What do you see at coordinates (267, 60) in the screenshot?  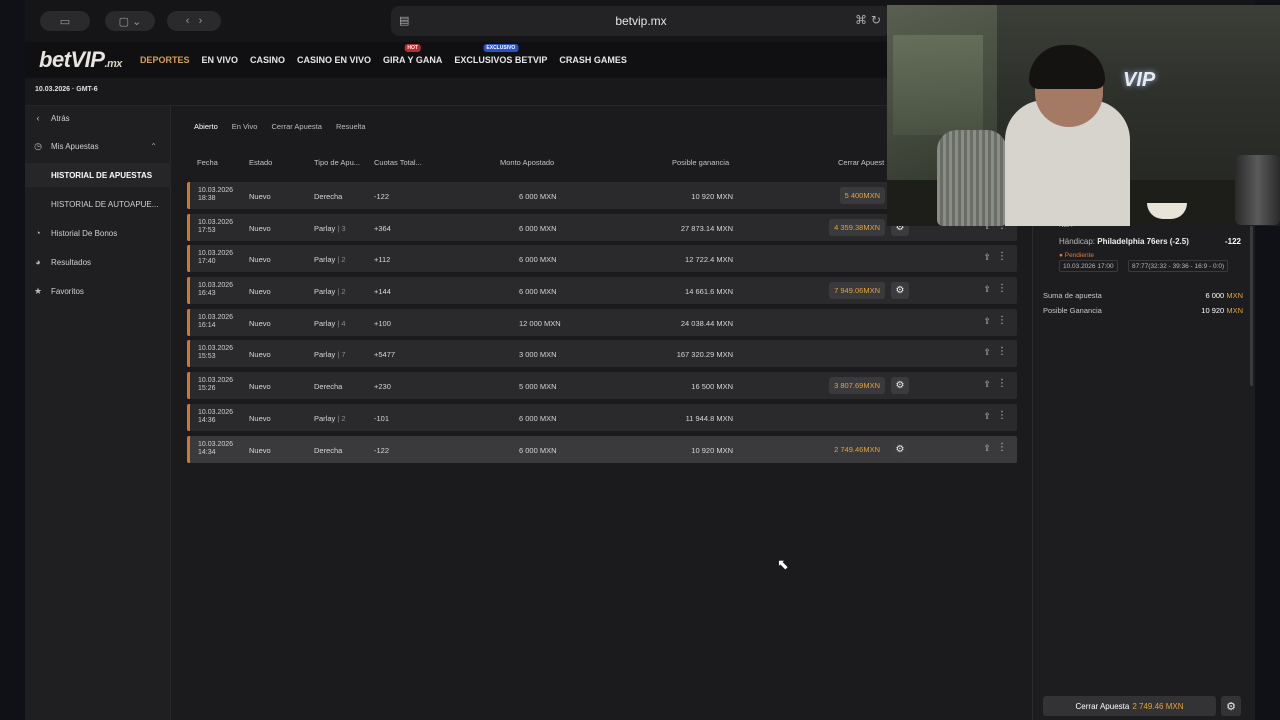 I see `nav-item-2: CASINO` at bounding box center [267, 60].